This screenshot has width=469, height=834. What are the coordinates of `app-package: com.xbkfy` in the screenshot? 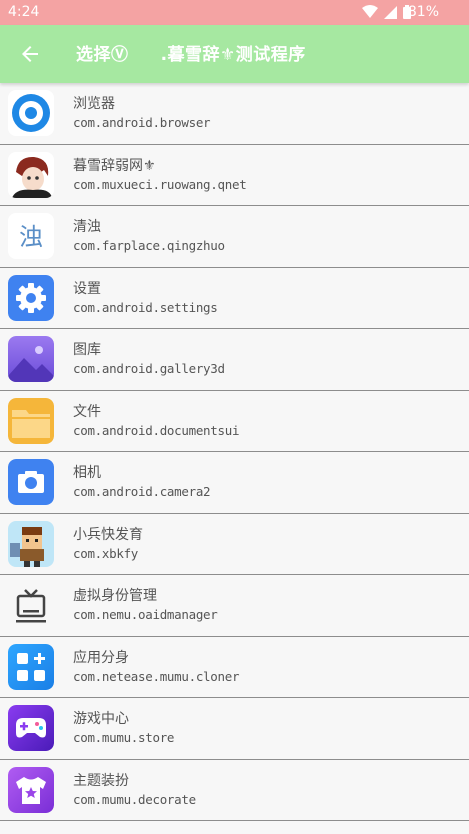 It's located at (106, 553).